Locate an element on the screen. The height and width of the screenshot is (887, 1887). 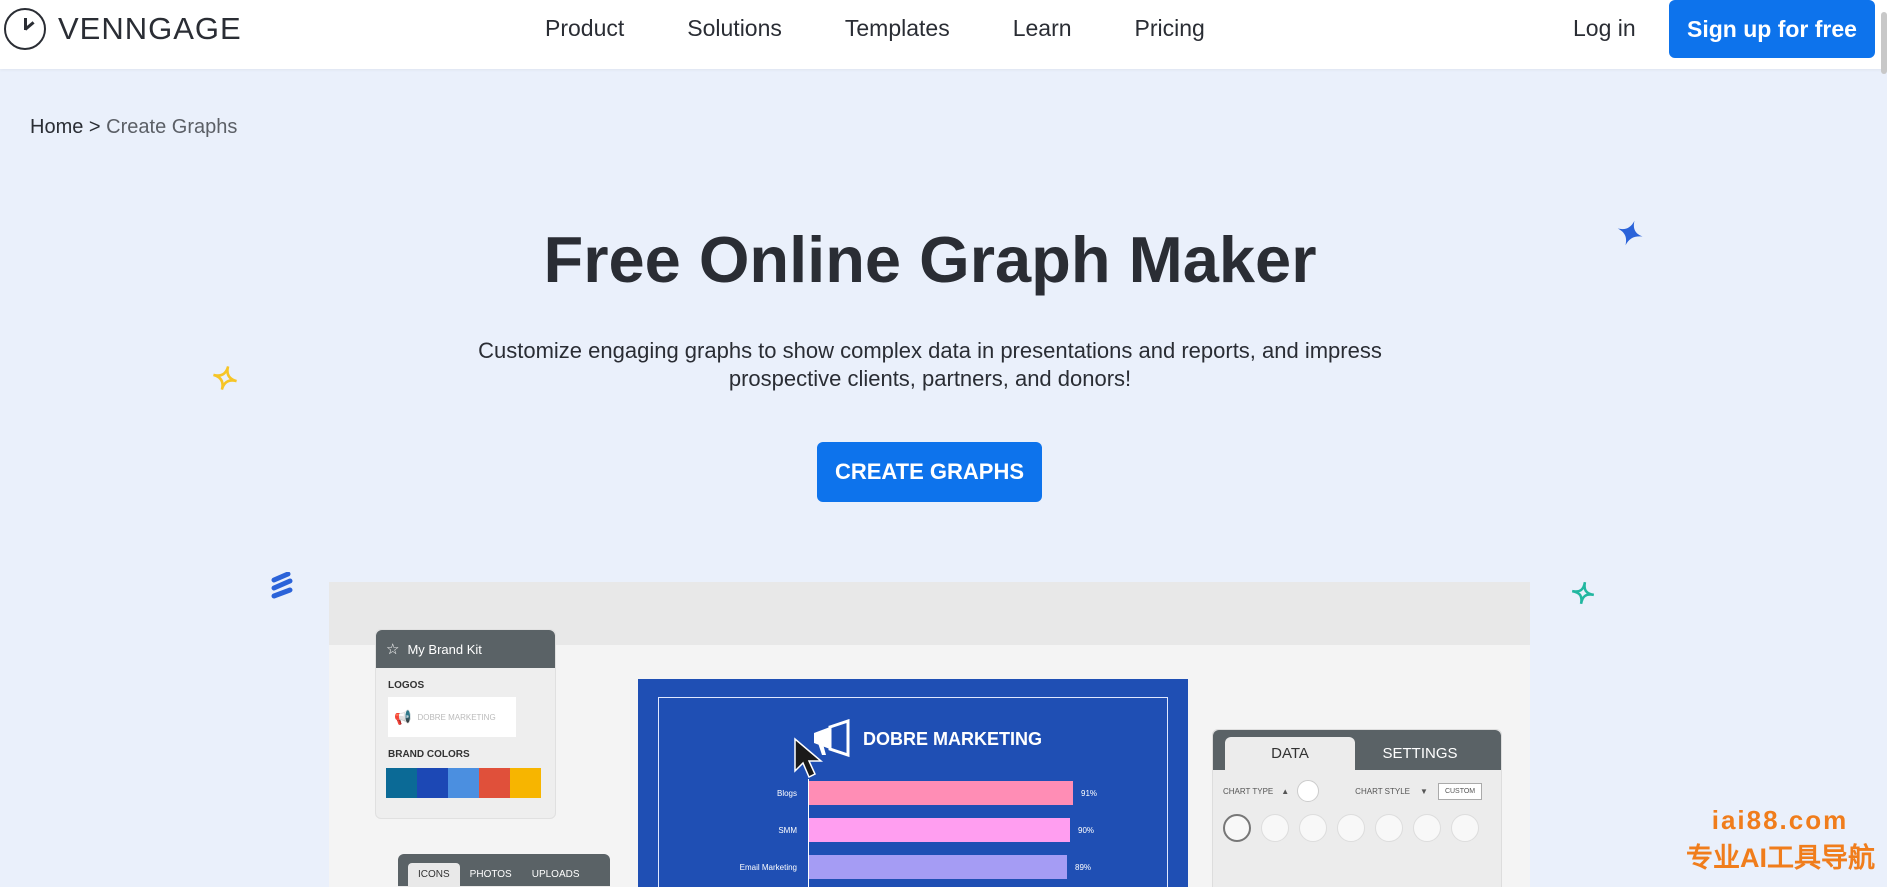
brand-logo-thumbnail: 📢 DOBRE MARKETING is located at coordinates (452, 717).